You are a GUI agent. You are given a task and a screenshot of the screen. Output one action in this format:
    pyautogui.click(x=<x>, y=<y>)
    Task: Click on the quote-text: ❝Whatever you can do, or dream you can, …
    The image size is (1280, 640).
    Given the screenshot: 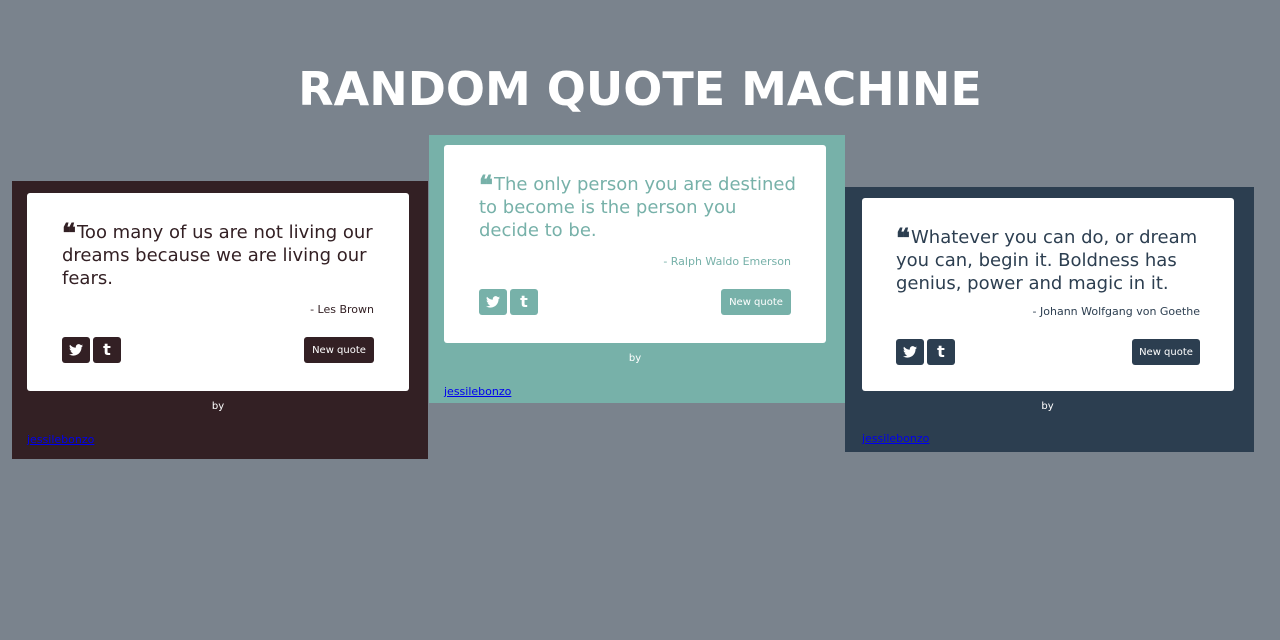 What is the action you would take?
    pyautogui.click(x=1051, y=260)
    